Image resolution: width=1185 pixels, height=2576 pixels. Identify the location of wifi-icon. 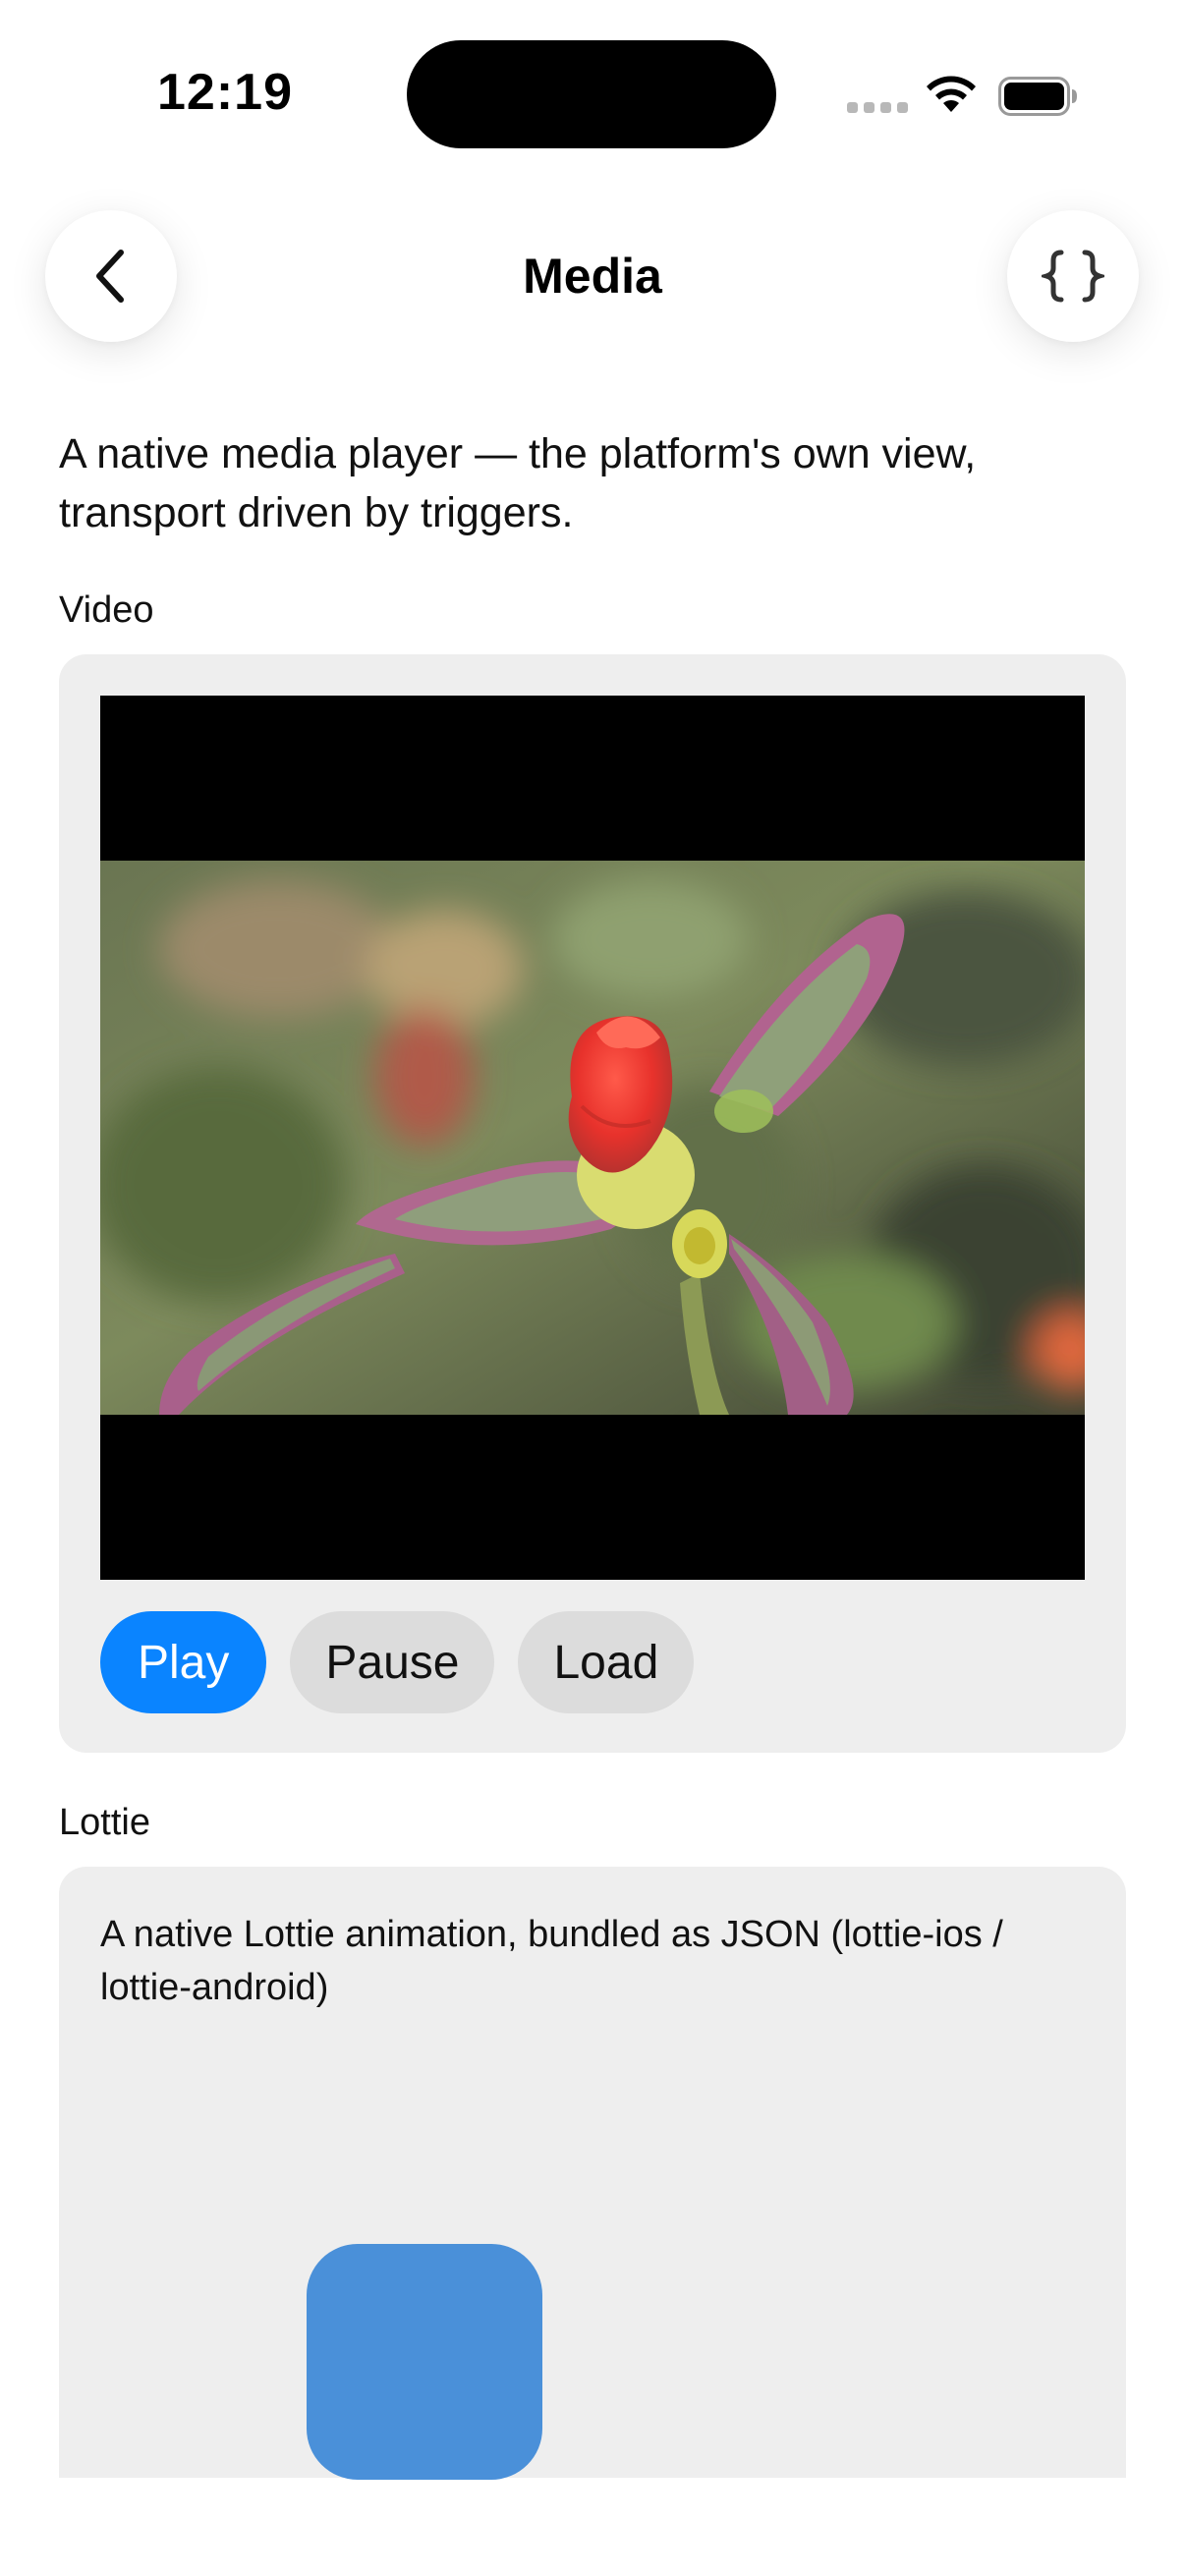
(952, 94).